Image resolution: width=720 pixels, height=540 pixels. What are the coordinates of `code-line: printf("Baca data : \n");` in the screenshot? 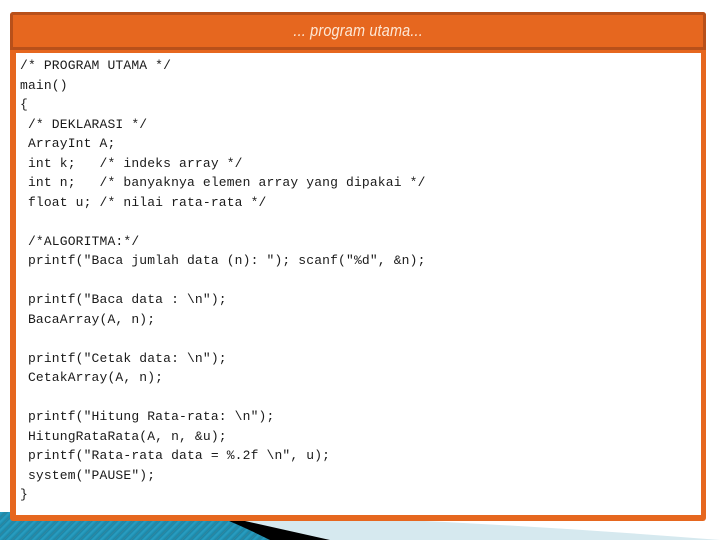 It's located at (123, 299).